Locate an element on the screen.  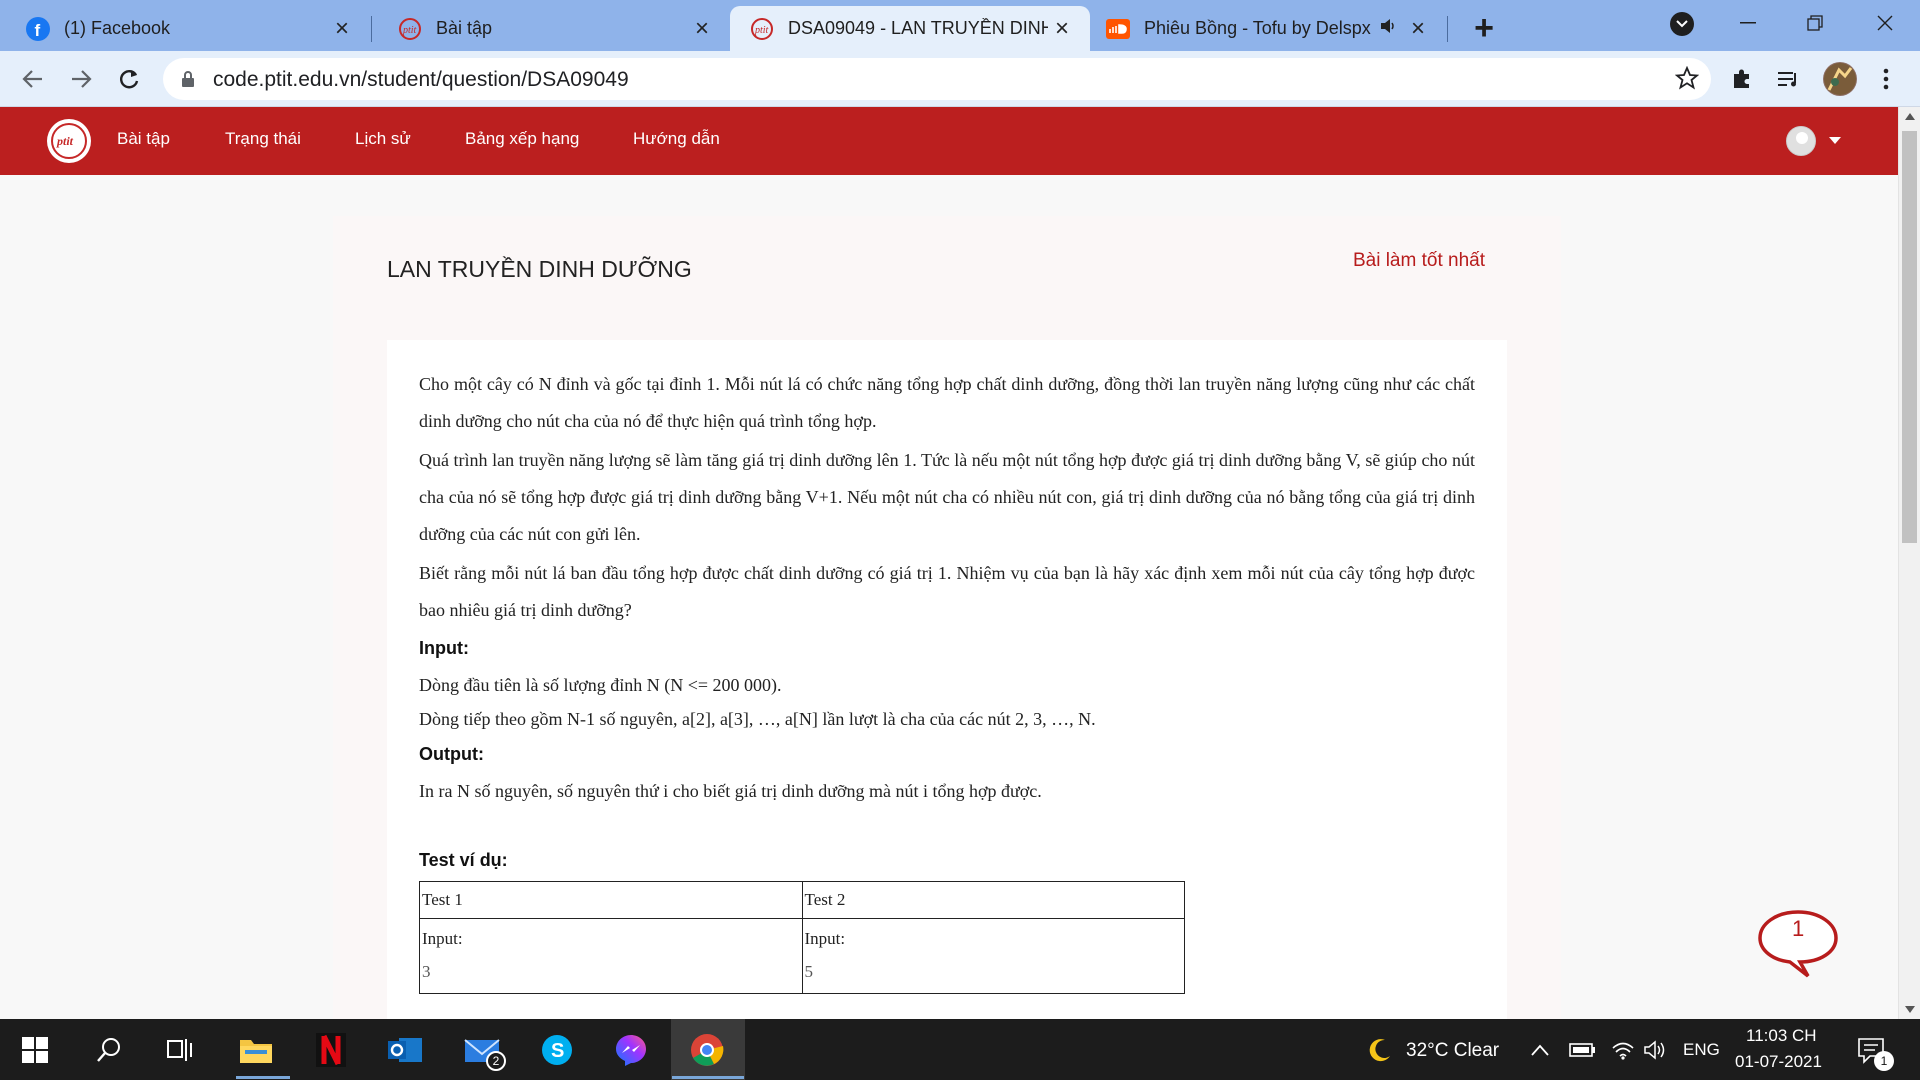
tab-current-problem: ptit DSA09049 - LAN TRUYỀN DINH × is located at coordinates (910, 28).